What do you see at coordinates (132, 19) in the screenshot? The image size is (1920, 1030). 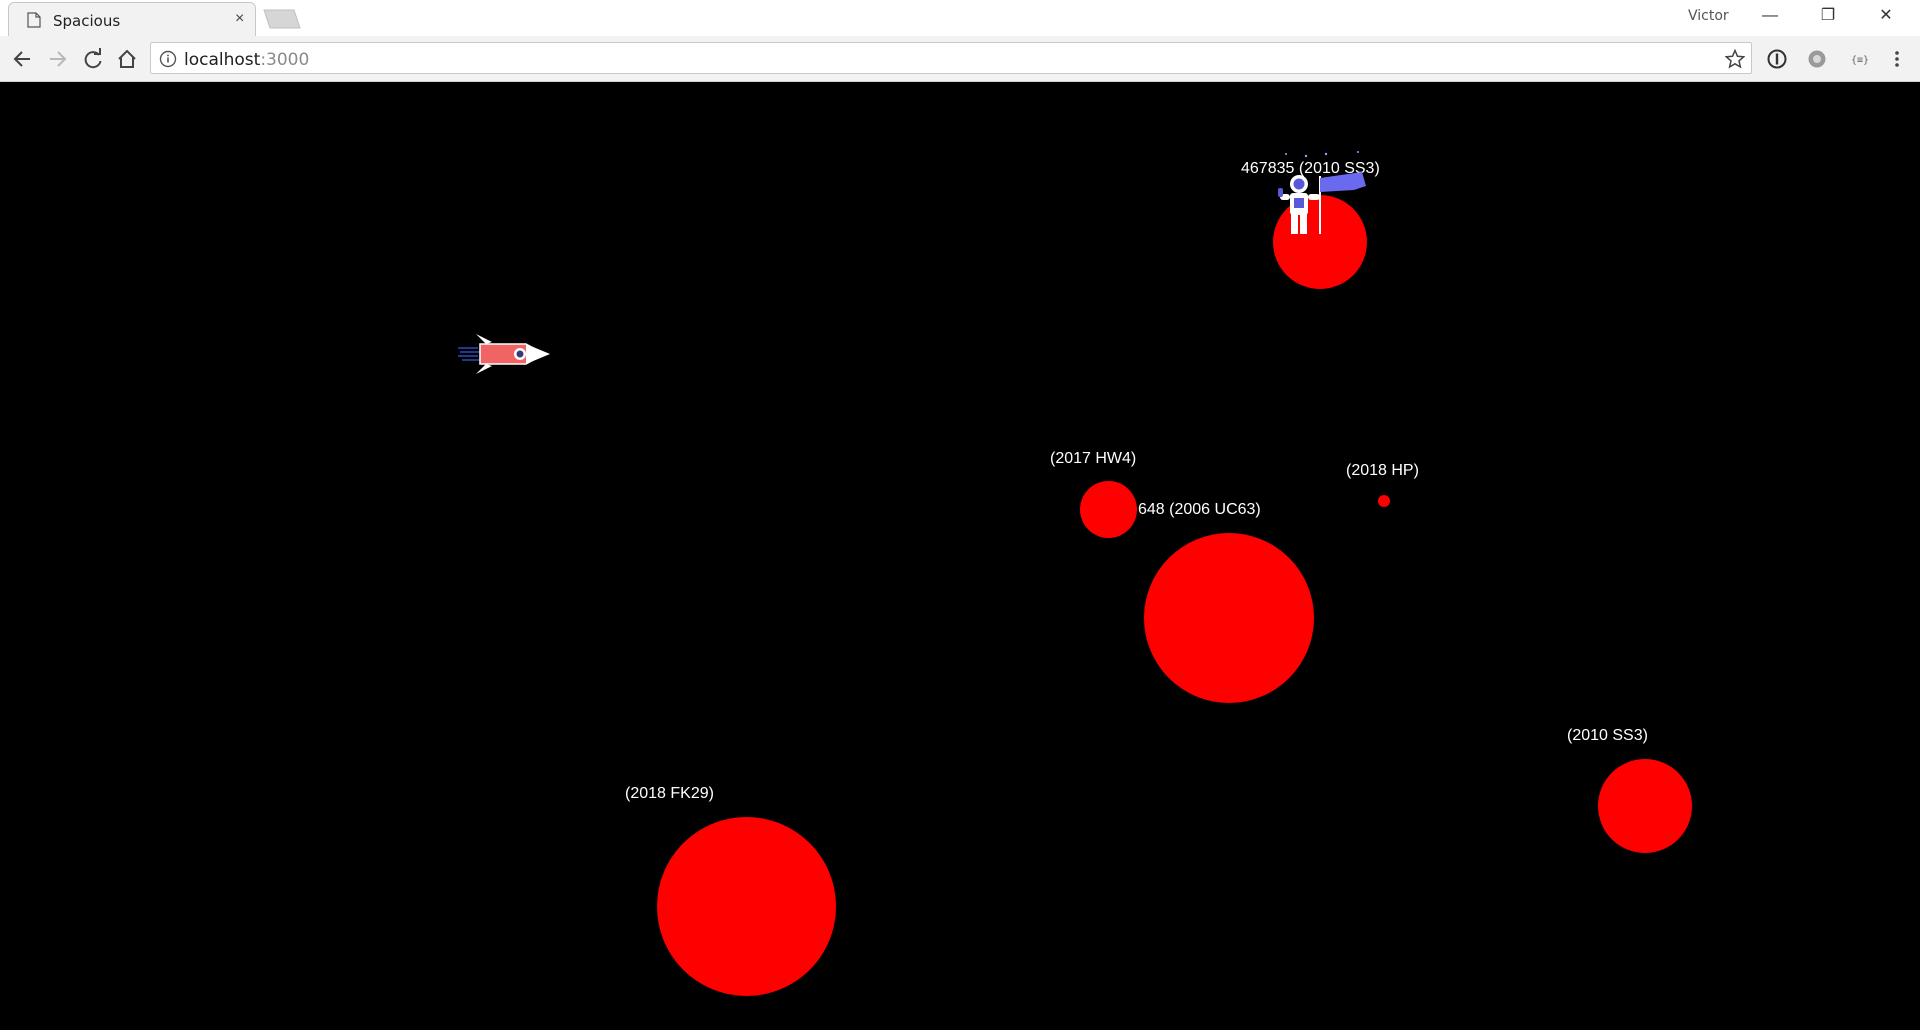 I see `tab-spacious: Spacious ×` at bounding box center [132, 19].